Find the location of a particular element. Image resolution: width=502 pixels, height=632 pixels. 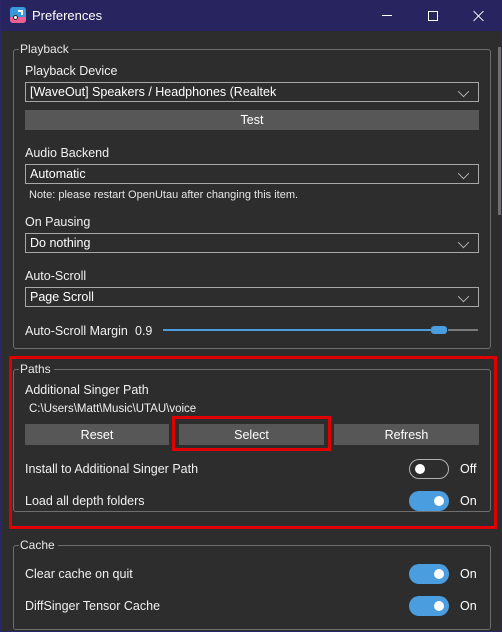

title-bar: Preferences is located at coordinates (251, 15).